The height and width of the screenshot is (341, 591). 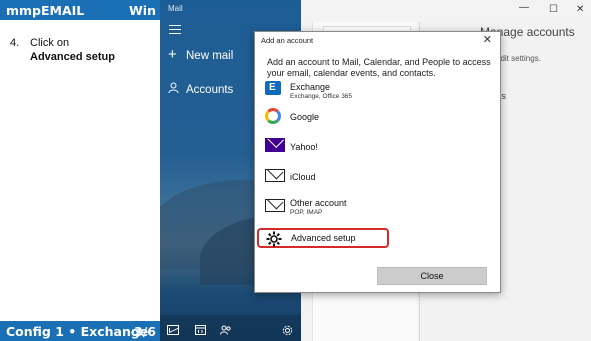 What do you see at coordinates (226, 330) in the screenshot?
I see `people-icon` at bounding box center [226, 330].